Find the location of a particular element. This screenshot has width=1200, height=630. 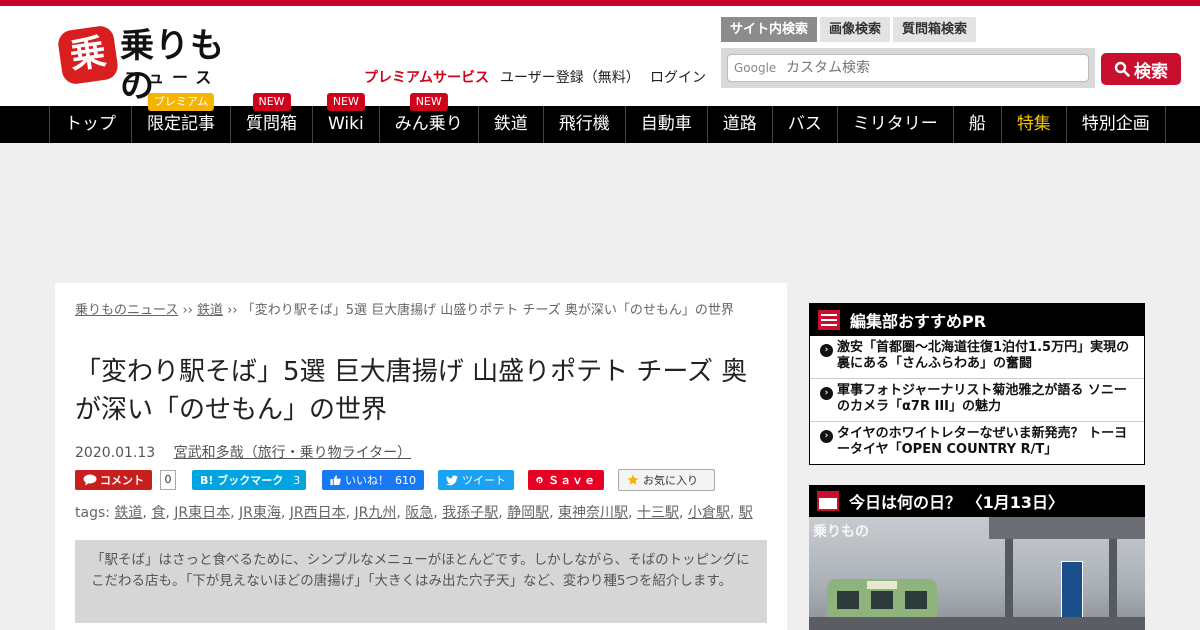

article-meta: 2020.01.13 宮武和多哉（旅行・乗り物ライター） is located at coordinates (243, 452).